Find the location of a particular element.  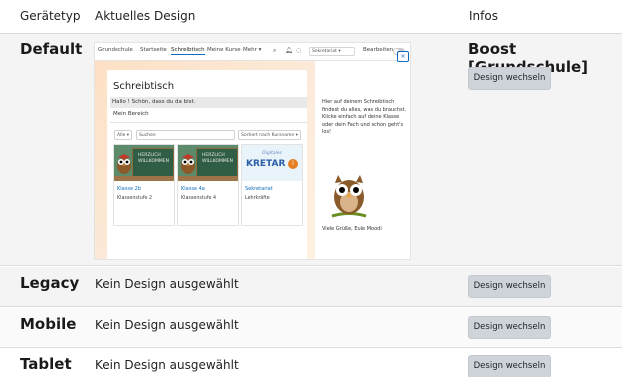

bell-icon: 🔔︎ is located at coordinates (289, 50).